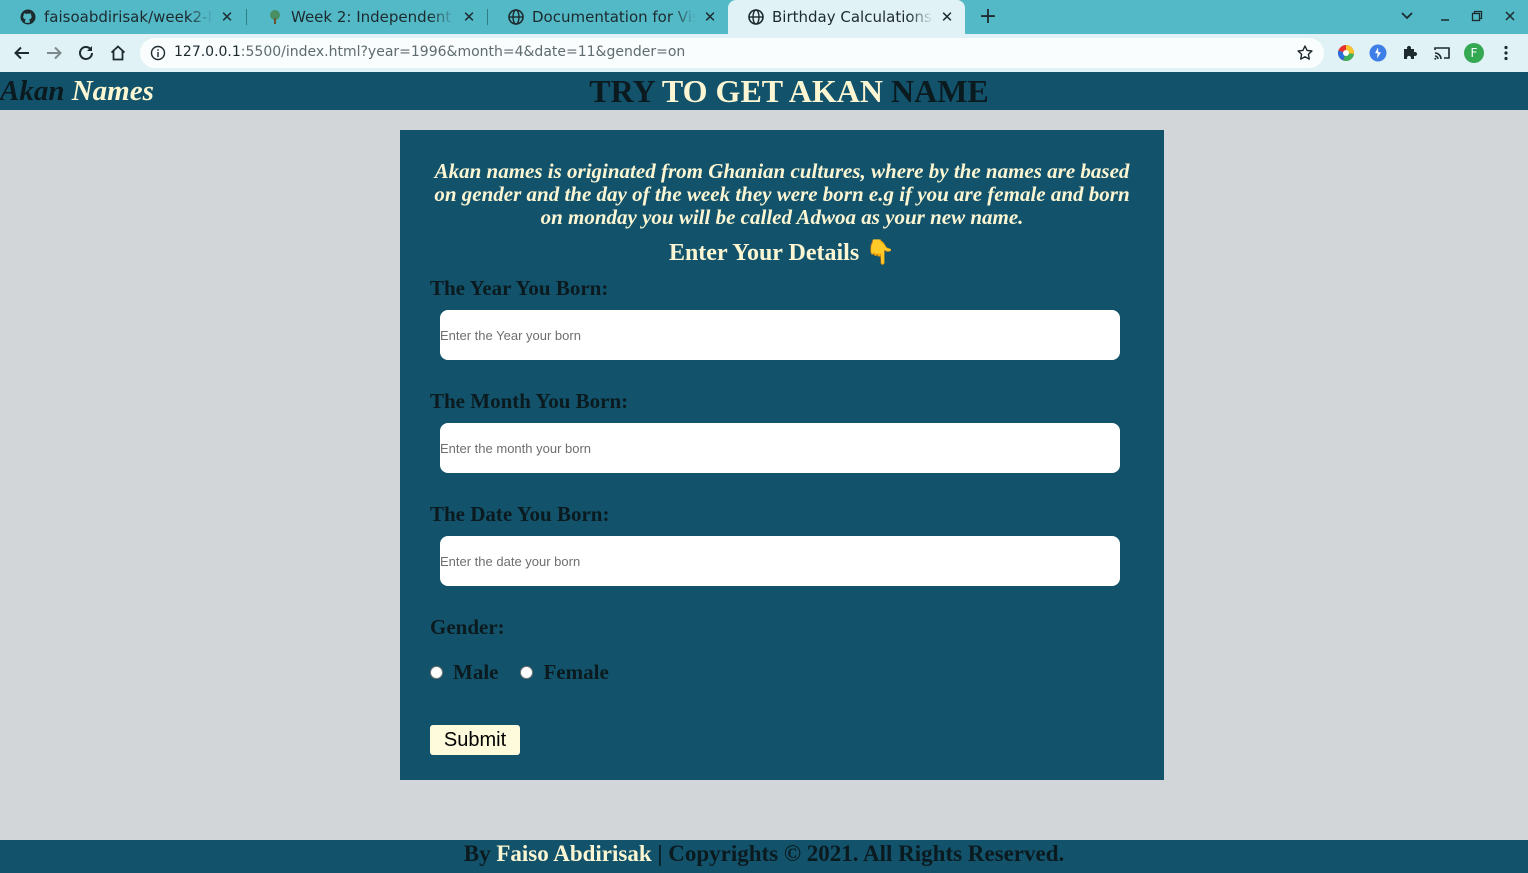 The image size is (1528, 873). Describe the element at coordinates (373, 17) in the screenshot. I see `tab-title: Week 2: Independent Project` at that location.